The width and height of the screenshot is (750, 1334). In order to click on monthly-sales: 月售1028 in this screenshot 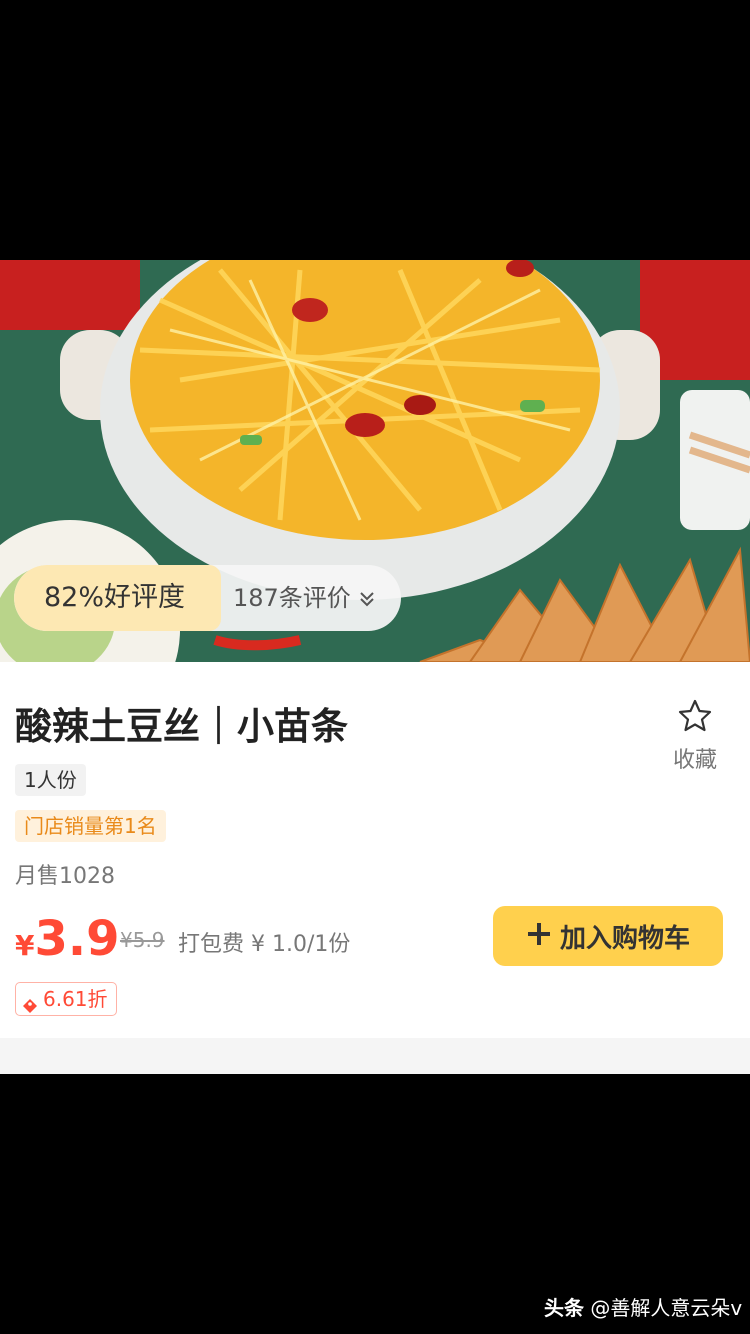, I will do `click(65, 876)`.